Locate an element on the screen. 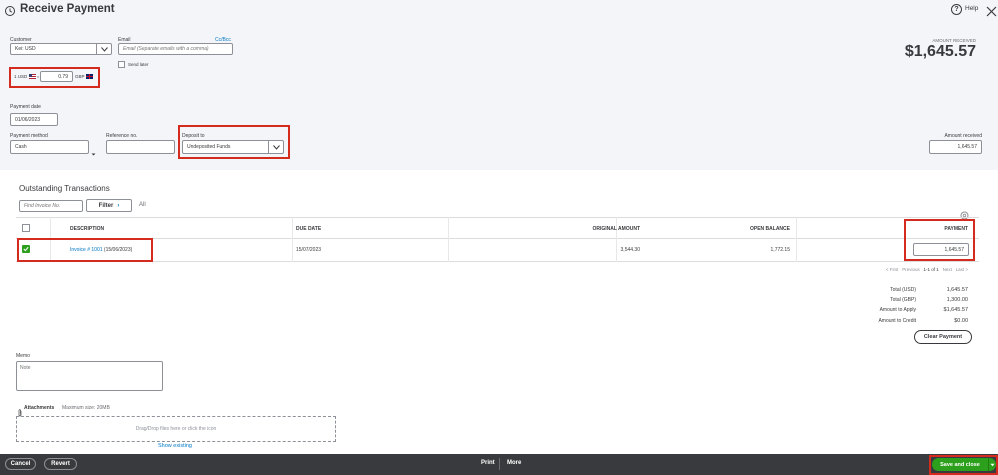 The height and width of the screenshot is (475, 998). attachment-dropzone: Drag/Drop files here or click the icon is located at coordinates (176, 429).